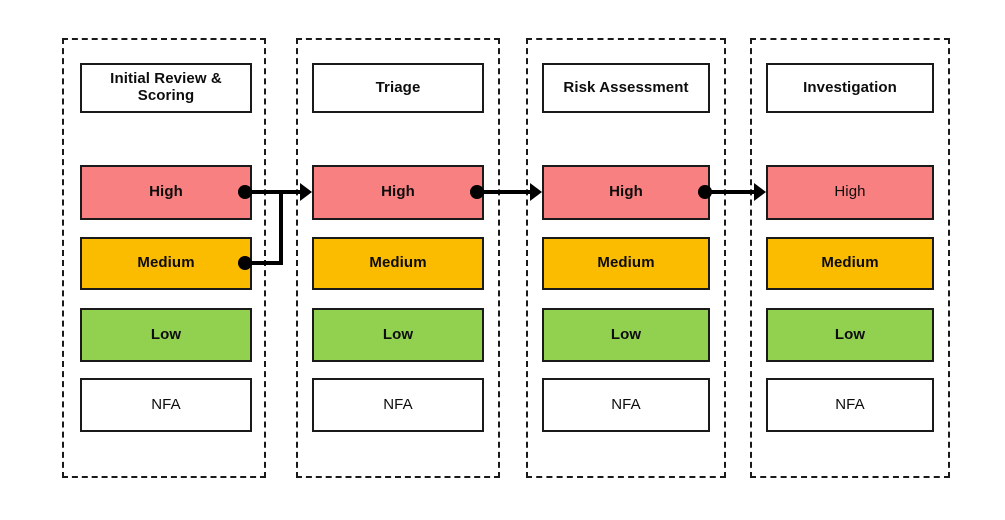 This screenshot has width=1005, height=520. I want to click on node-triage-low: Low, so click(398, 335).